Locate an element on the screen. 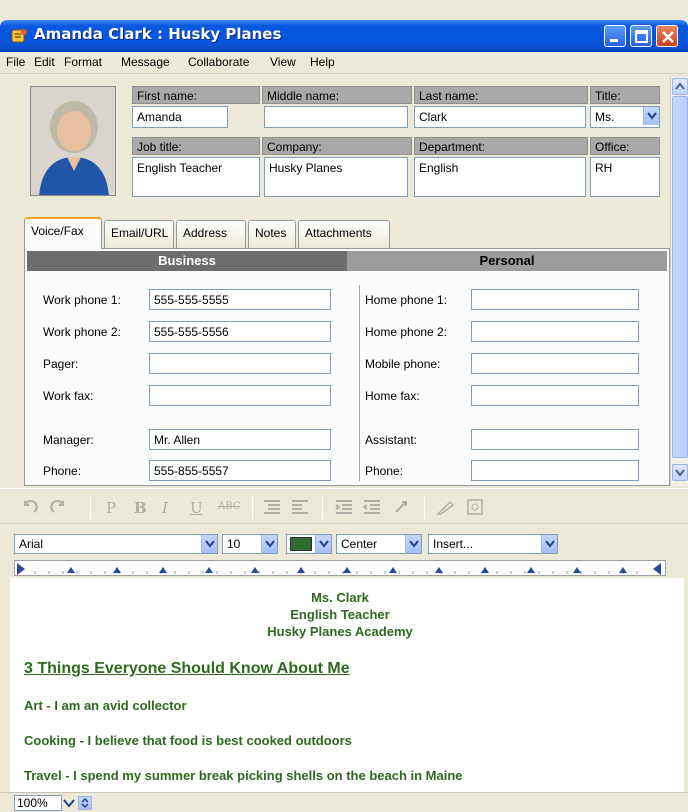  tab-attachments: Attachments is located at coordinates (344, 234).